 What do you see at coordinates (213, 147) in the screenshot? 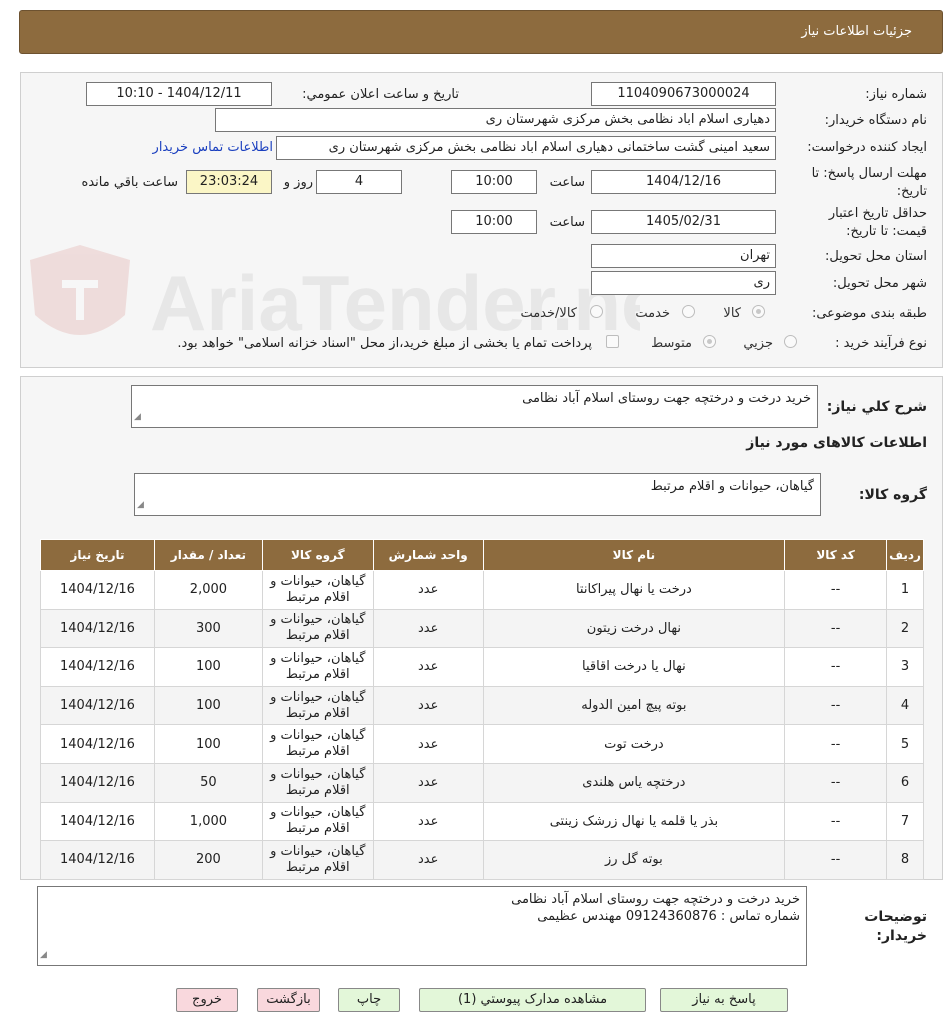
I see `buyer-contact-link: اطلاعات تماس خریدار` at bounding box center [213, 147].